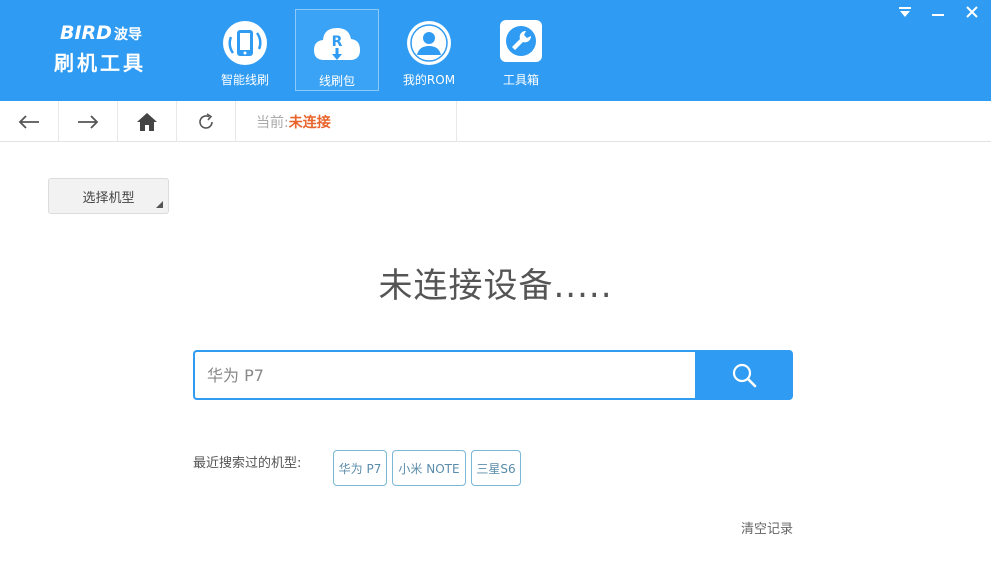 The image size is (991, 572). I want to click on cloud-download-icon: R, so click(337, 46).